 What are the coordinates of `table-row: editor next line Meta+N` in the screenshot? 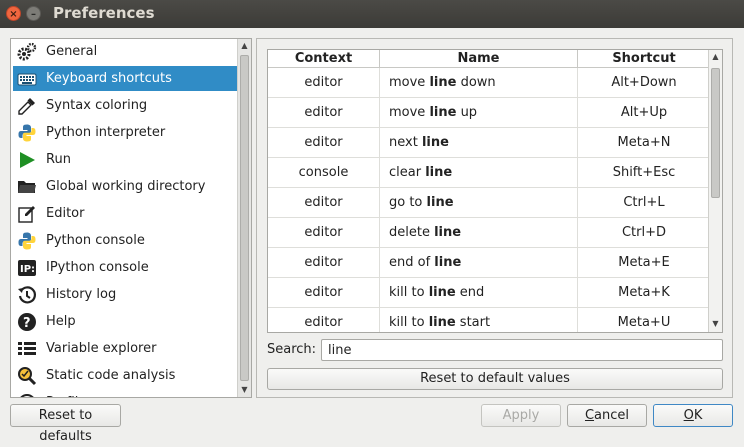 It's located at (489, 142).